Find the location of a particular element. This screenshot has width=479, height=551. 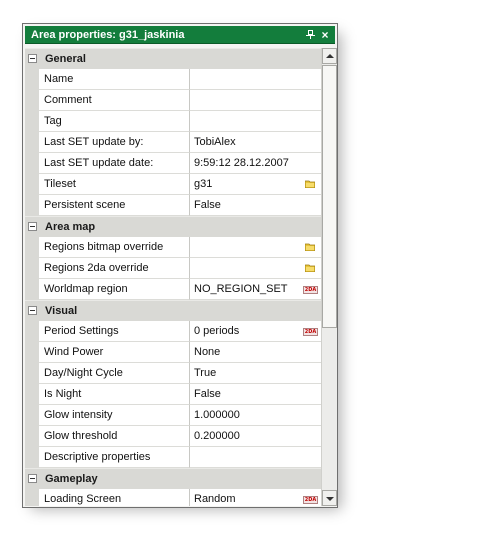

property-name: Last SET update by: is located at coordinates (114, 142).